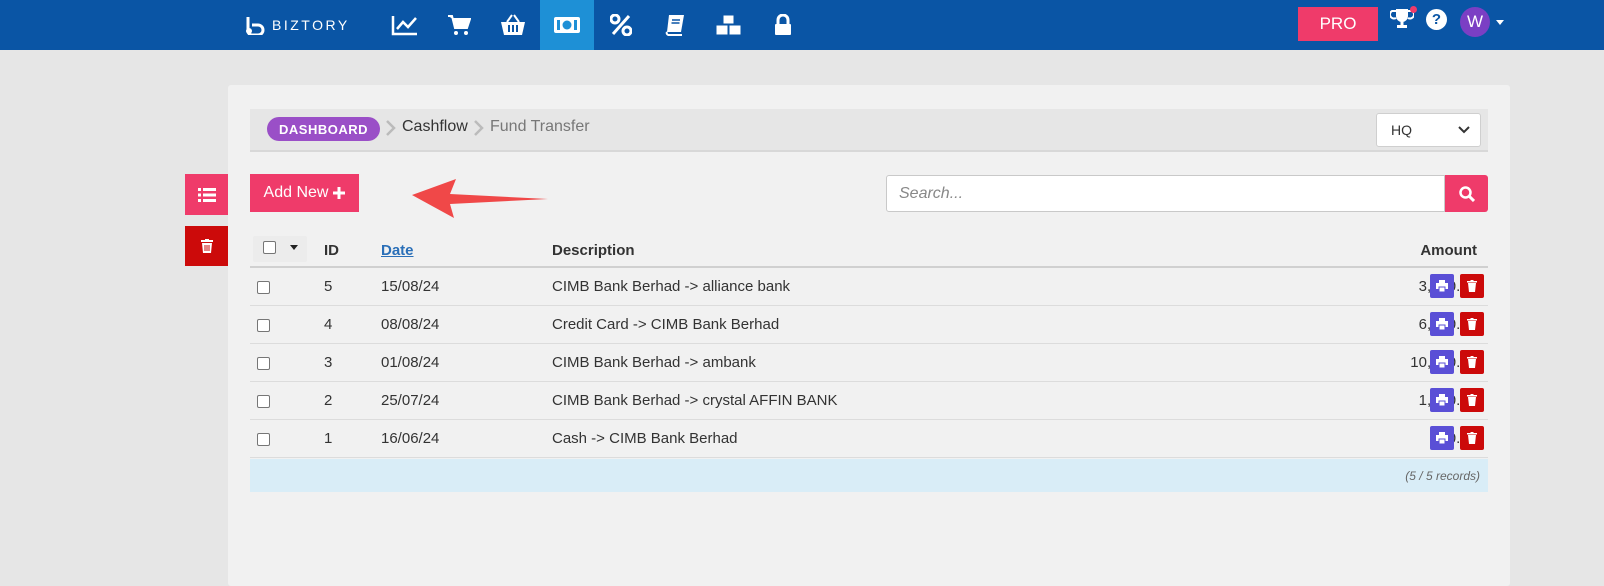 Image resolution: width=1604 pixels, height=586 pixels. I want to click on search-input, so click(1165, 193).